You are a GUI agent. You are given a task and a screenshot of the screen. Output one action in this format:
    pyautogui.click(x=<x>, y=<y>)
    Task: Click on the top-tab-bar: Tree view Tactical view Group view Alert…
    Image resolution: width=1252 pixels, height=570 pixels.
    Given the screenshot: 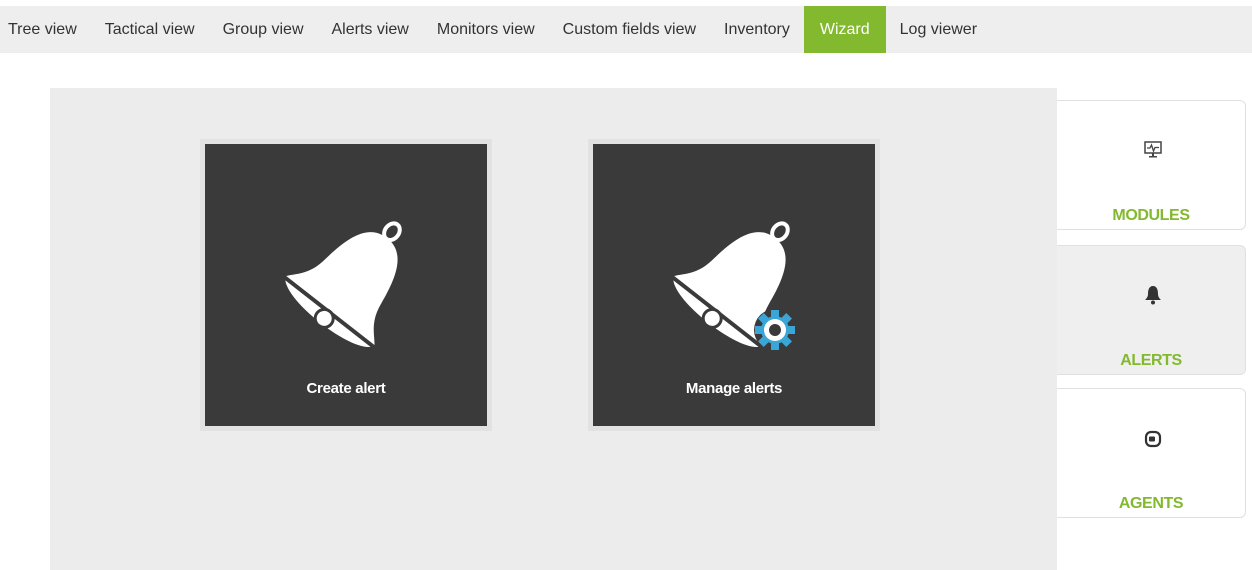 What is the action you would take?
    pyautogui.click(x=626, y=29)
    